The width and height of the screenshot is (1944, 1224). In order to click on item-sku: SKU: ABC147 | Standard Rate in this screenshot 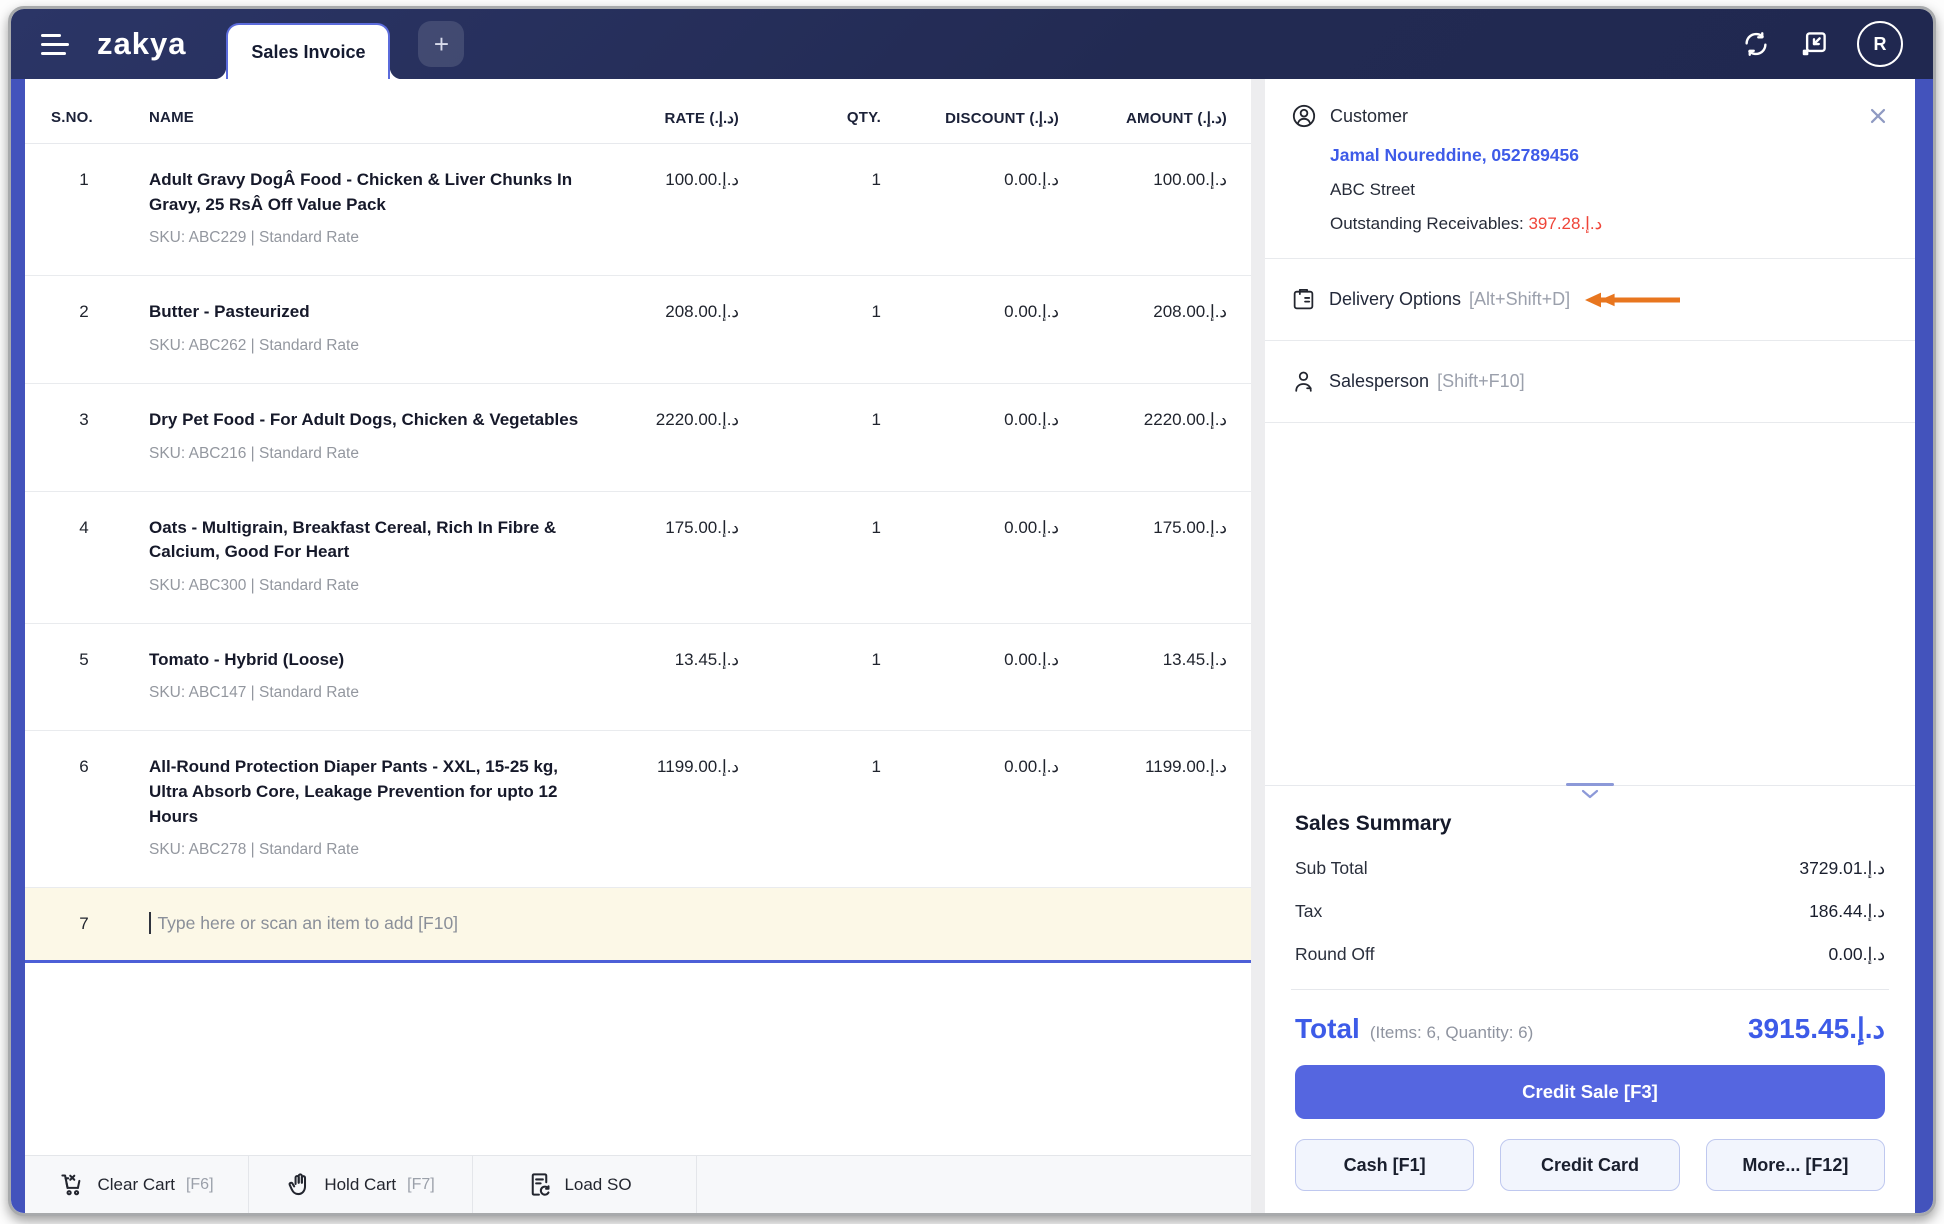, I will do `click(254, 693)`.